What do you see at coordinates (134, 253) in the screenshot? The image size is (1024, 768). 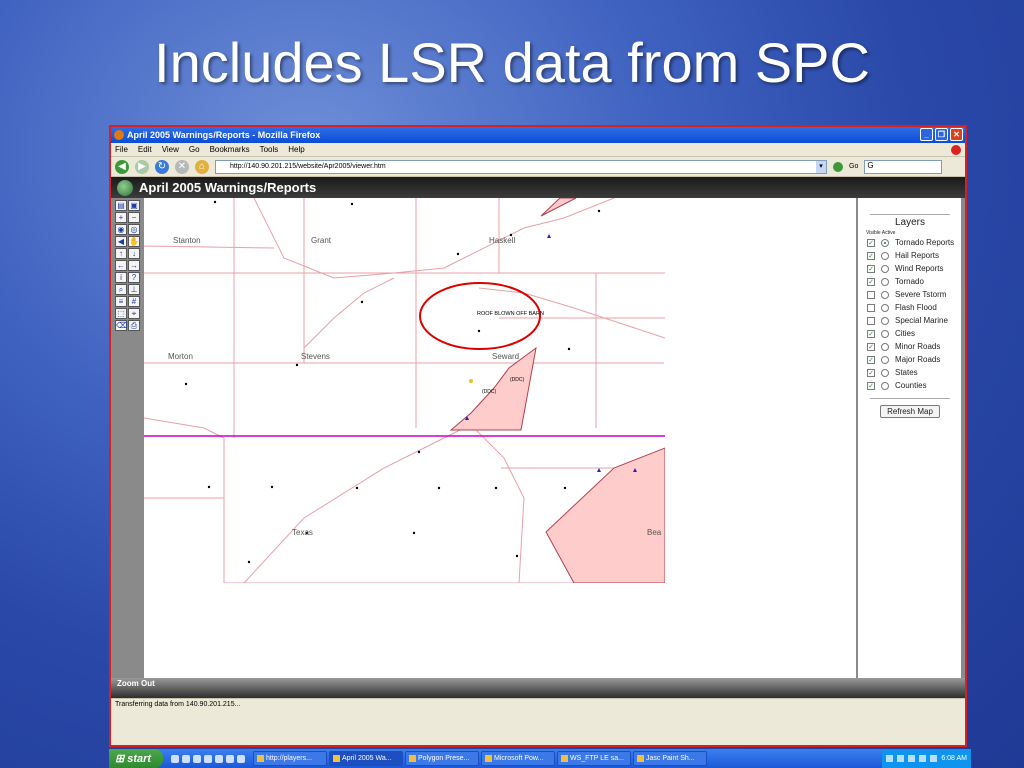 I see `pan-south-icon: ↓` at bounding box center [134, 253].